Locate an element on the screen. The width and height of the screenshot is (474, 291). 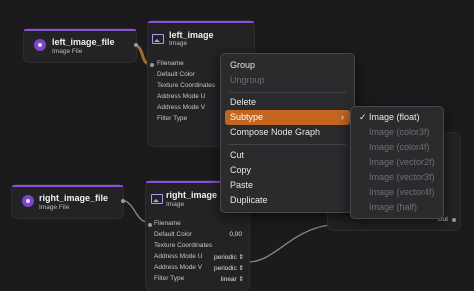
menu-item-delete: Delete is located at coordinates (287, 102).